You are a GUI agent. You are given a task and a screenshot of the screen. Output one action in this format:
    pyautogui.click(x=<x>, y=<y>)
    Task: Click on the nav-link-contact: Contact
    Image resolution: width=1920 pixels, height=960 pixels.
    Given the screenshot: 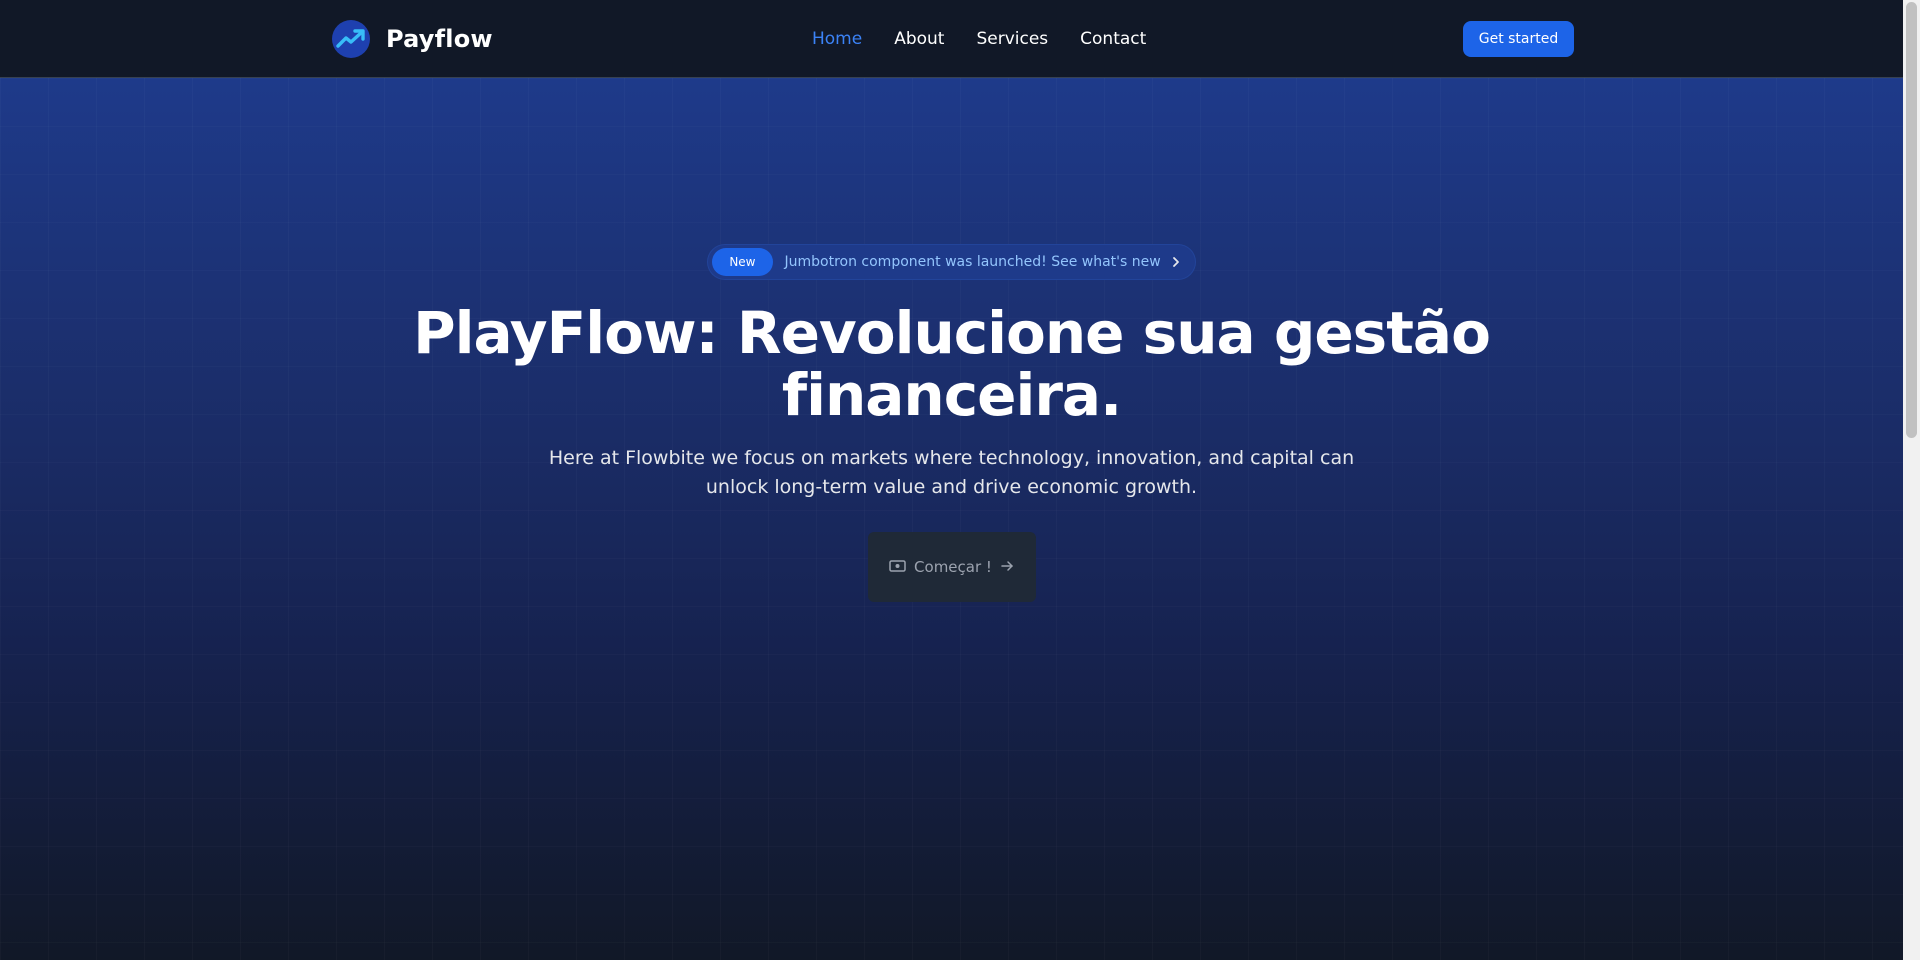 What is the action you would take?
    pyautogui.click(x=1113, y=39)
    